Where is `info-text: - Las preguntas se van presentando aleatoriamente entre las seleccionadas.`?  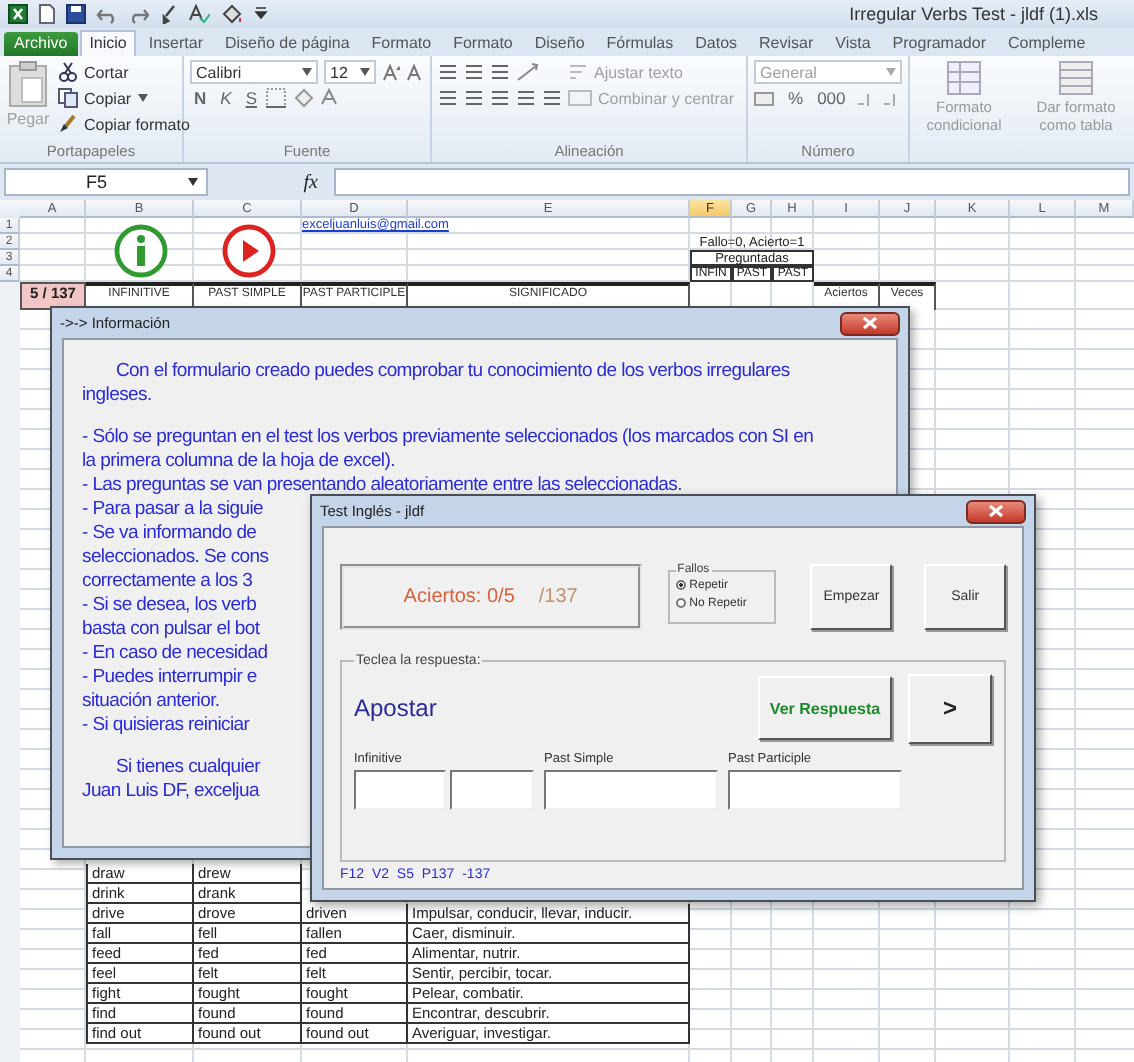
info-text: - Las preguntas se van presentando aleatoriamente entre las seleccionadas. is located at coordinates (382, 486).